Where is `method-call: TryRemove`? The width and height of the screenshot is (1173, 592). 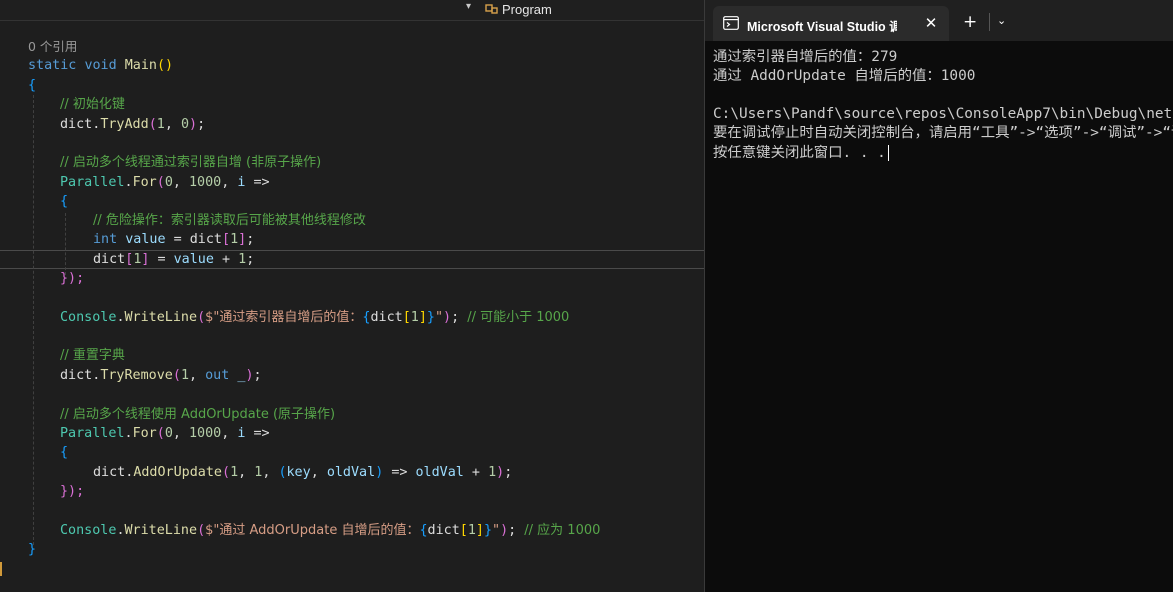 method-call: TryRemove is located at coordinates (136, 375).